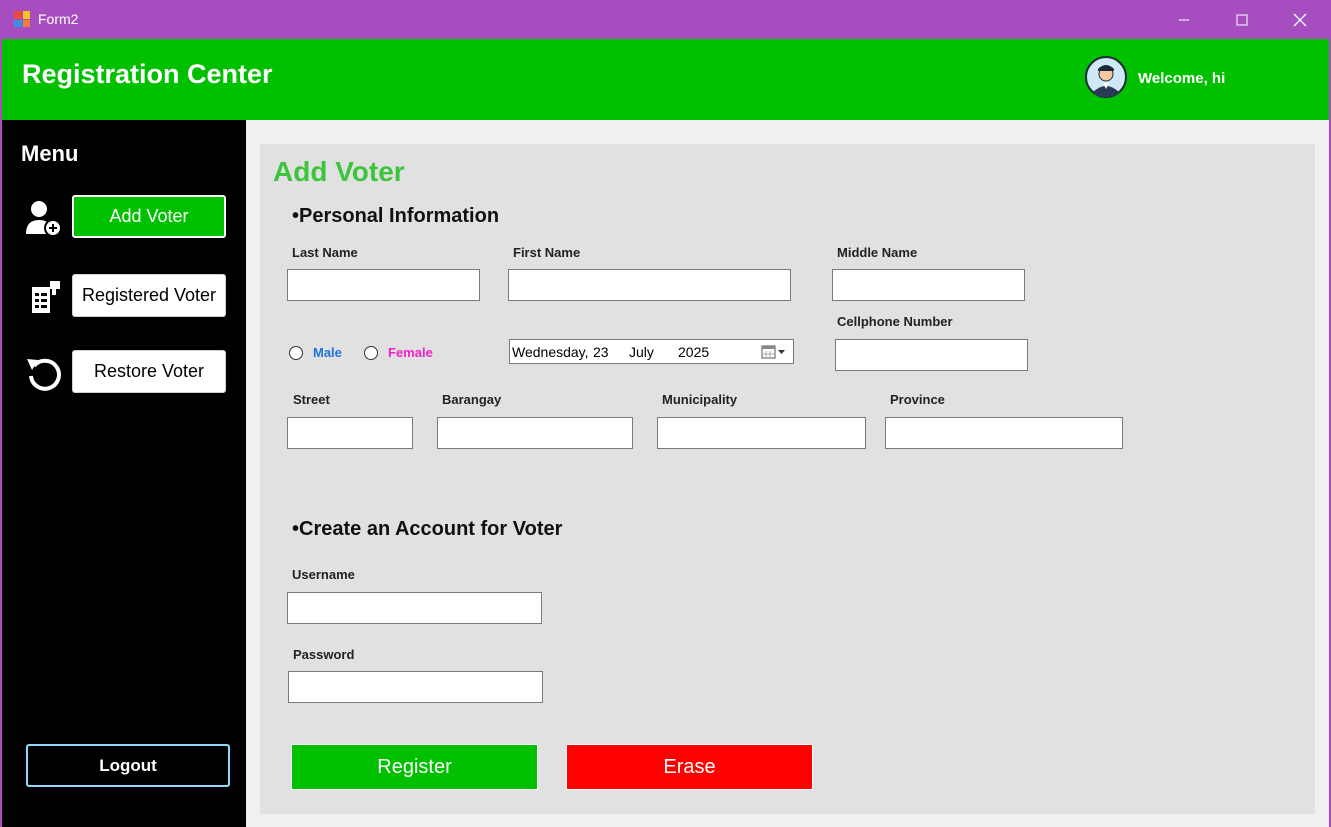  Describe the element at coordinates (22, 19) in the screenshot. I see `app-icon` at that location.